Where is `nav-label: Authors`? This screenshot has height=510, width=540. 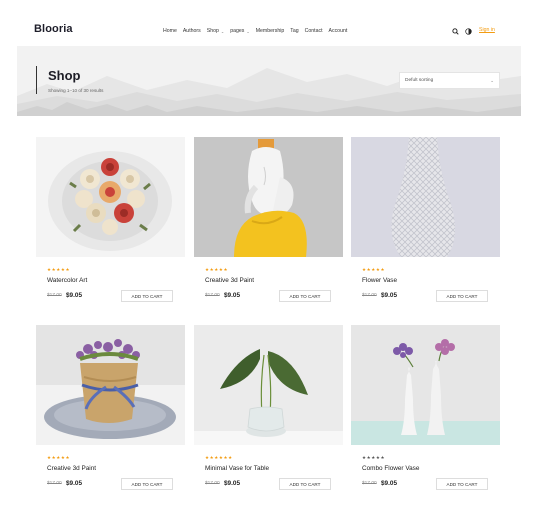
nav-label: Authors is located at coordinates (191, 31).